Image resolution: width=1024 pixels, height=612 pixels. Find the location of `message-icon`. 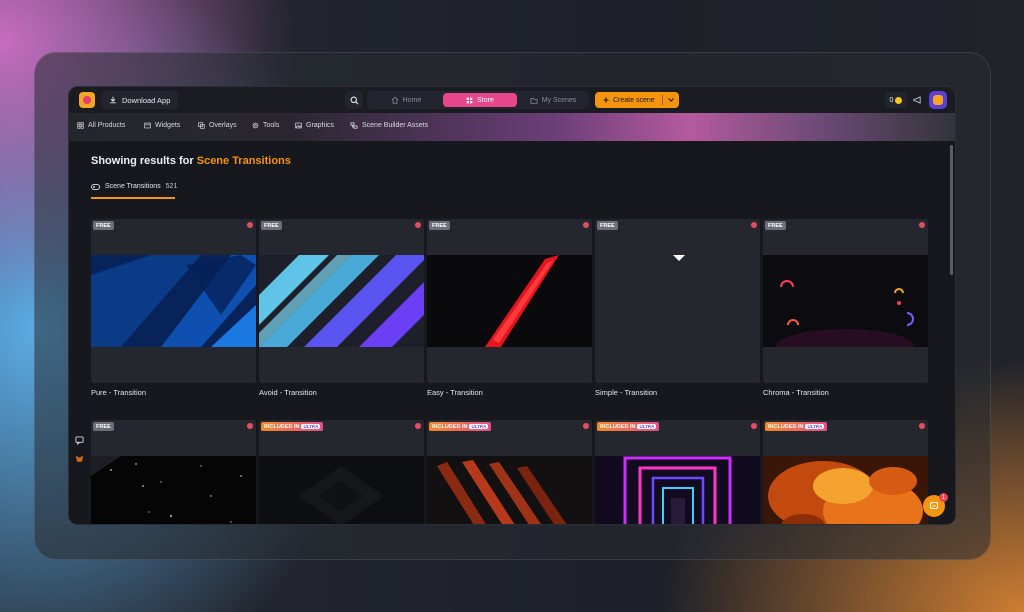

message-icon is located at coordinates (934, 505).